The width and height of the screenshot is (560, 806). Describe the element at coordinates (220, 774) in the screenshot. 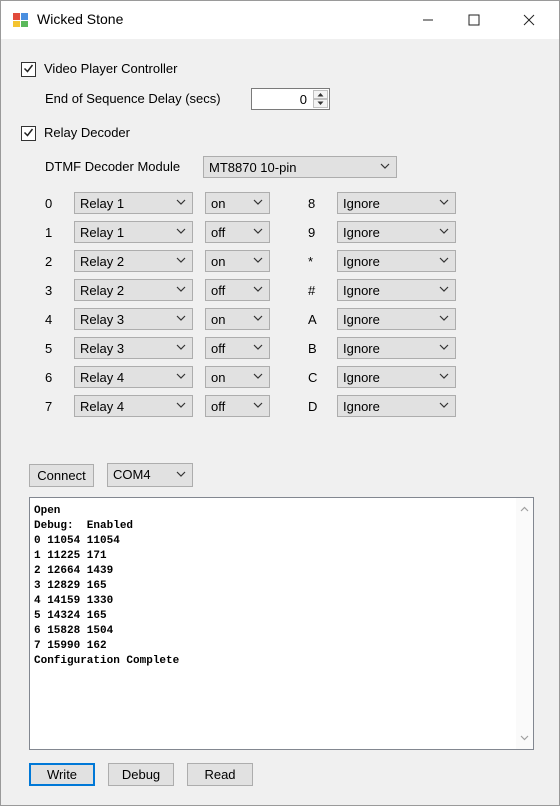

I see `read-button: Read` at that location.